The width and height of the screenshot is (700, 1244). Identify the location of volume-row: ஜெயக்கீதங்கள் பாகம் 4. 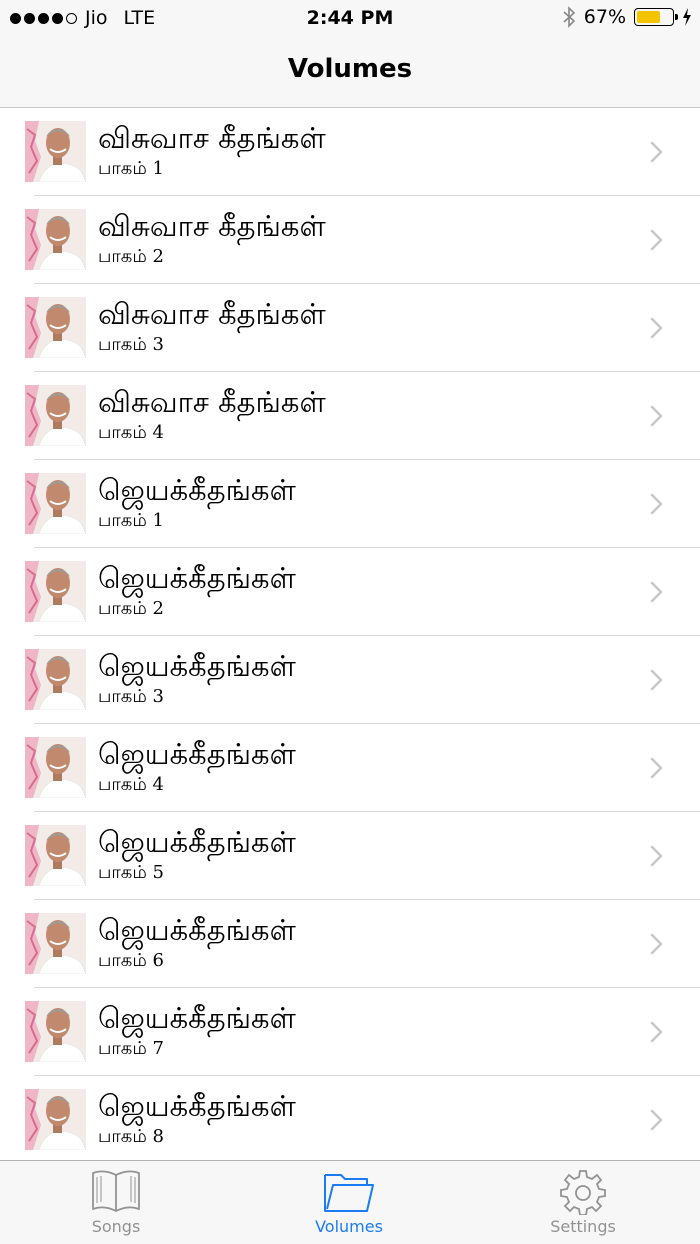
(350, 768).